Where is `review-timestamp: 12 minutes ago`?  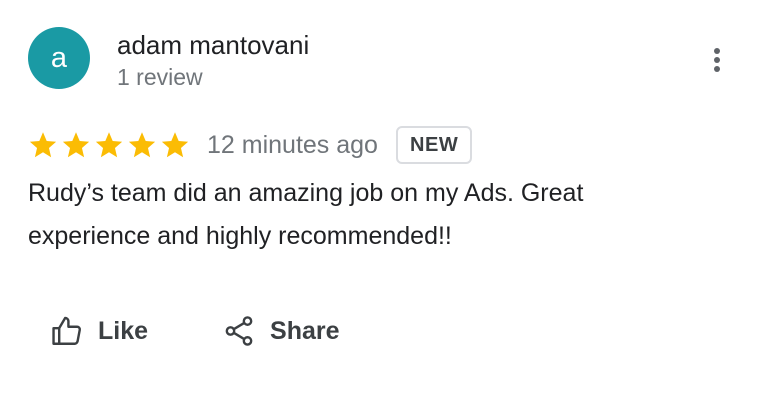
review-timestamp: 12 minutes ago is located at coordinates (292, 144).